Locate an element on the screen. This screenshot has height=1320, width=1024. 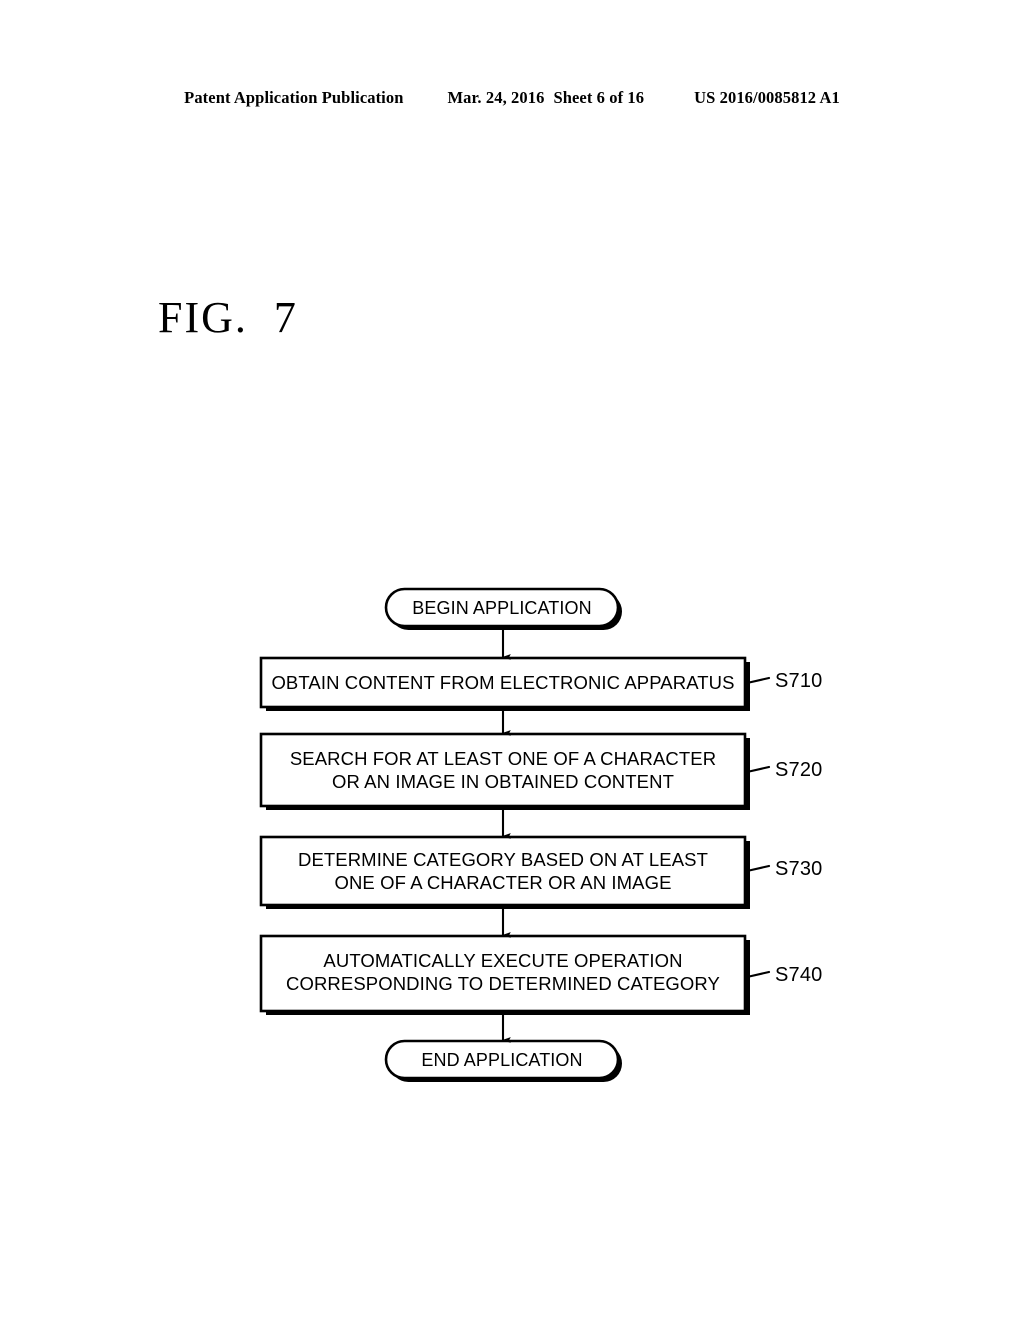
node-end-application is located at coordinates (502, 1059).